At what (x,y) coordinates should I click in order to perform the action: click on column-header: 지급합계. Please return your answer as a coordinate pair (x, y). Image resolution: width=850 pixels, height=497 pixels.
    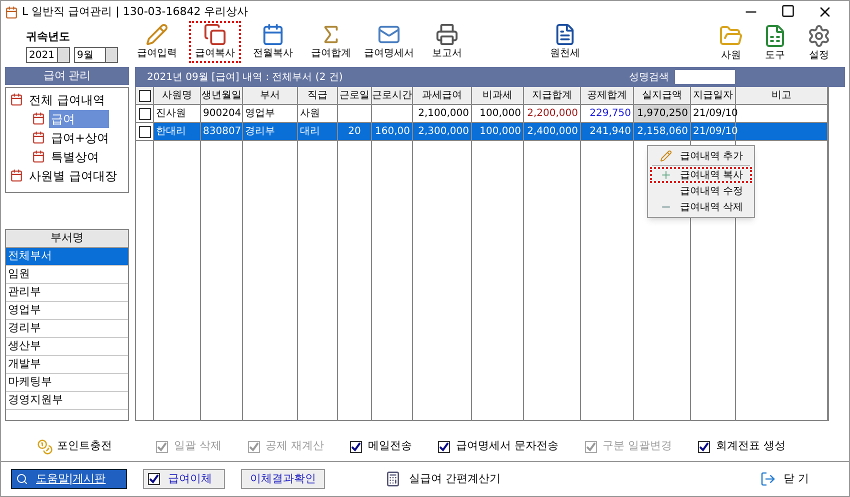
    Looking at the image, I should click on (552, 95).